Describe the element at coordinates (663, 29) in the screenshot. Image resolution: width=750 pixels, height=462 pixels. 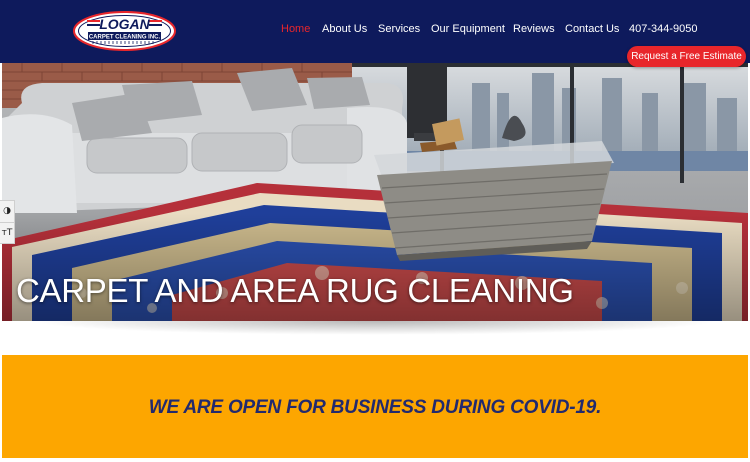
I see `nav-phone-link: 407-344-9050` at that location.